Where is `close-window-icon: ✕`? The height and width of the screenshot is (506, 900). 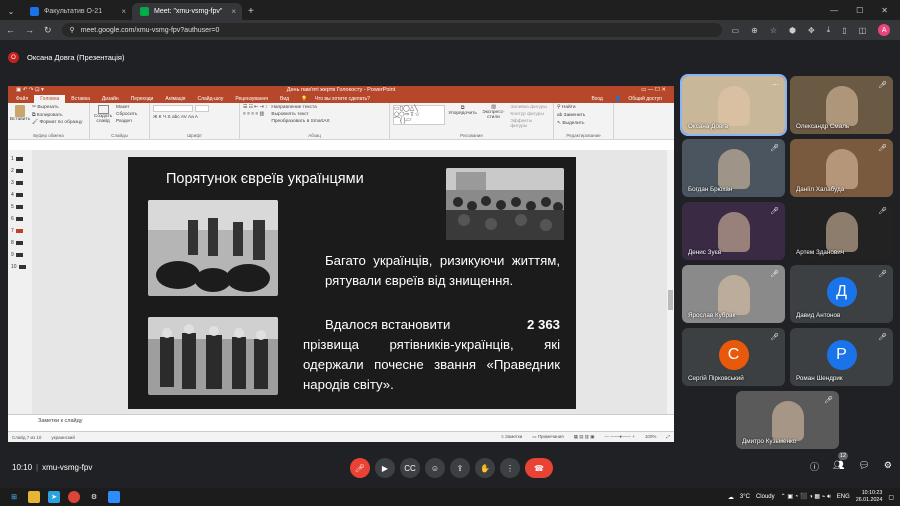
close-window-icon: ✕ is located at coordinates (884, 10).